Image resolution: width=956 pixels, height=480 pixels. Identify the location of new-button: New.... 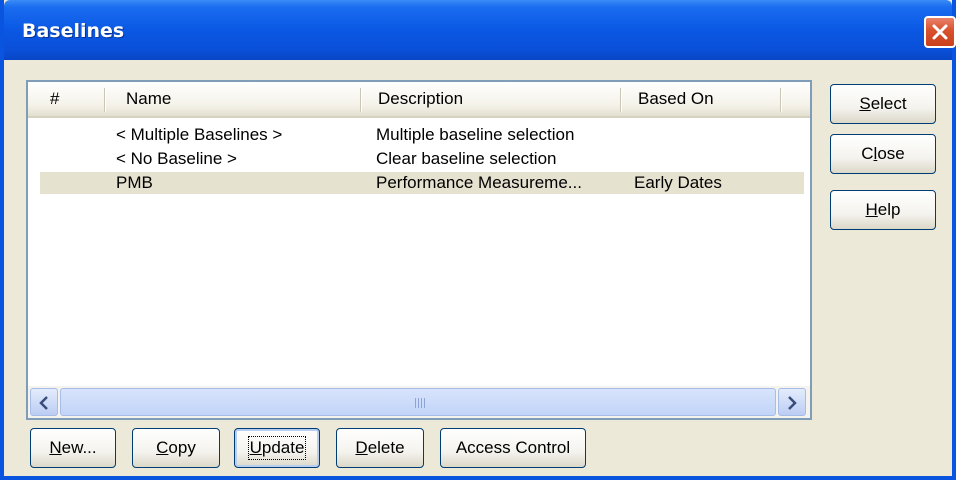
(73, 448).